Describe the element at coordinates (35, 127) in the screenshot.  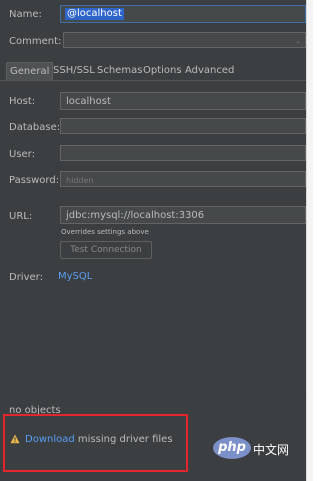
I see `database-label: Database:` at that location.